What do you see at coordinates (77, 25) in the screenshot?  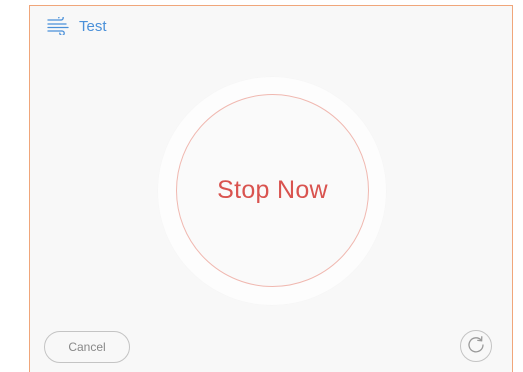 I see `header: Test` at bounding box center [77, 25].